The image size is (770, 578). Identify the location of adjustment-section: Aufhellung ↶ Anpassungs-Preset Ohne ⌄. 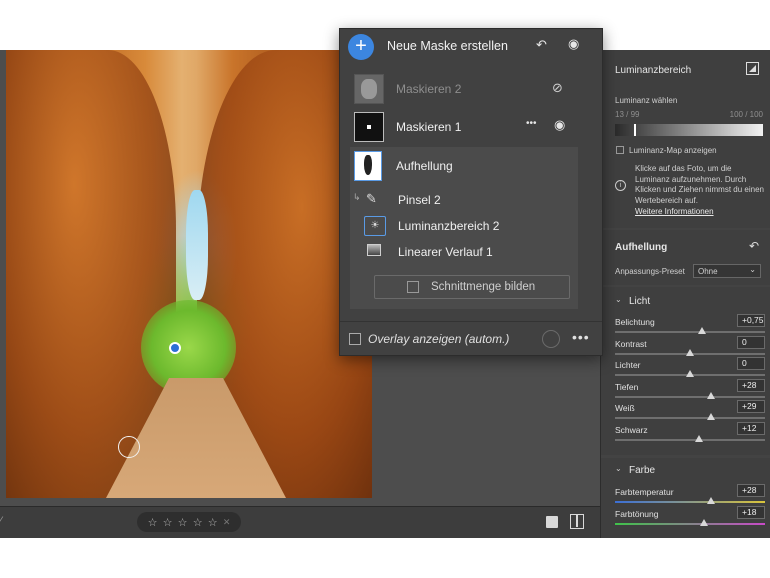
(685, 257).